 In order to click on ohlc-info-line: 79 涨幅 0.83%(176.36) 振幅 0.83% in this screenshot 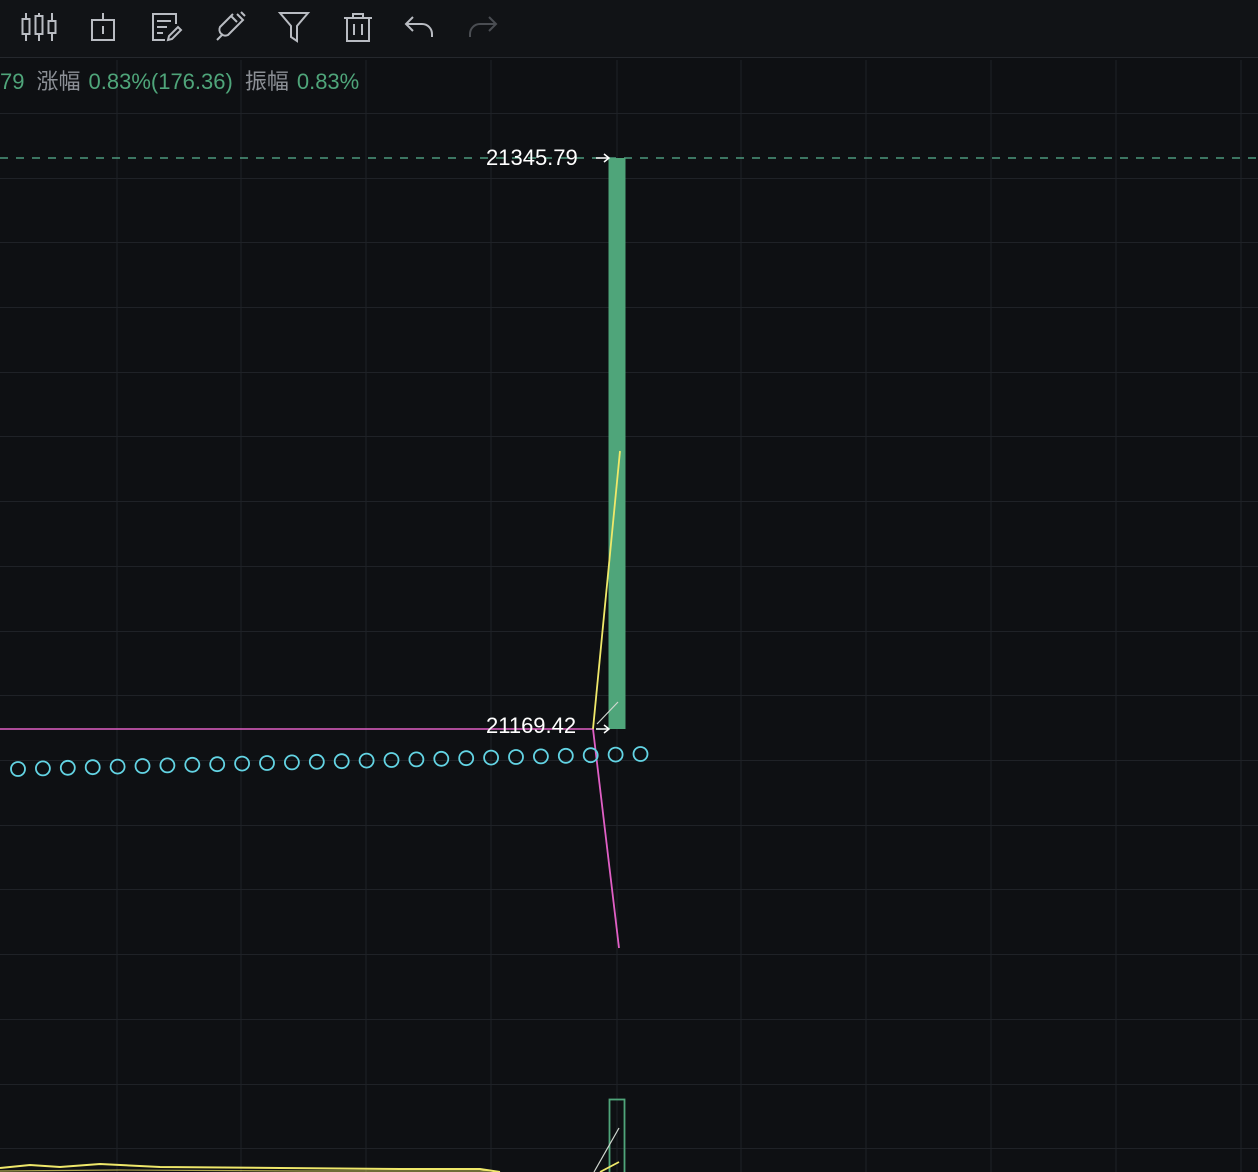, I will do `click(179, 82)`.